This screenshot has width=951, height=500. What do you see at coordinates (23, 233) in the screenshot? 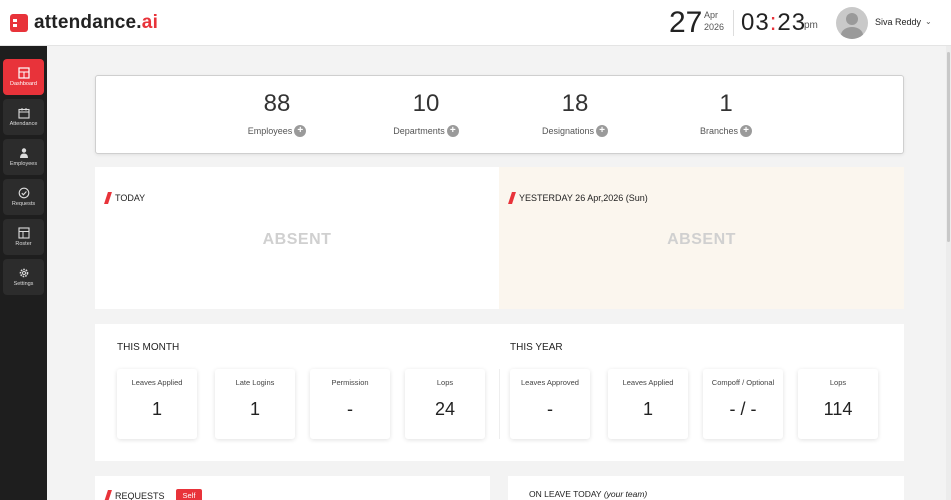
I see `roster-icon` at bounding box center [23, 233].